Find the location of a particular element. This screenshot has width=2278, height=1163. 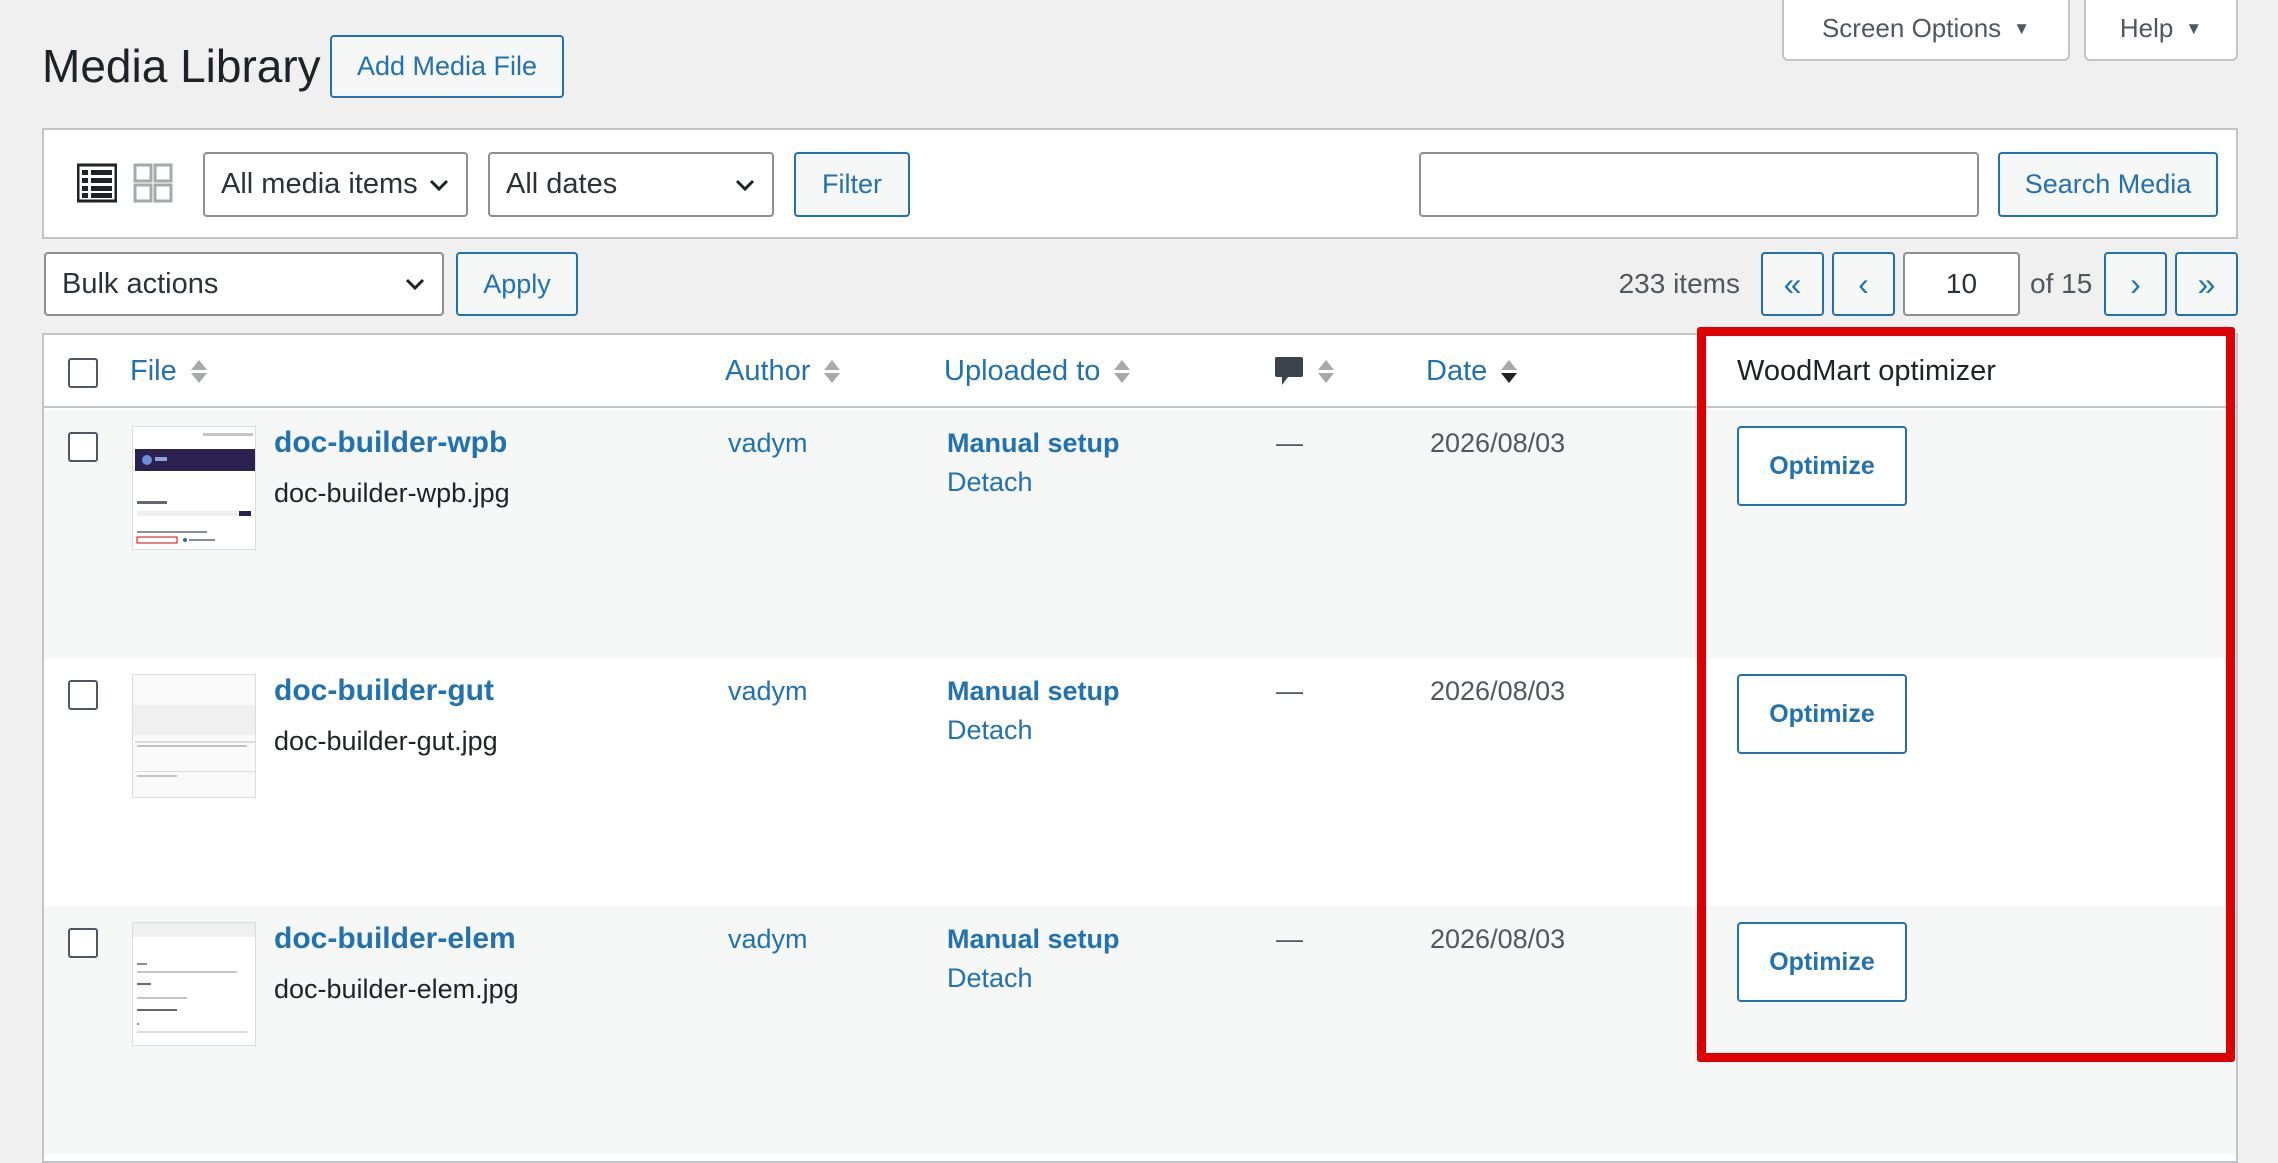

help-button: Help ▼ is located at coordinates (2161, 30).